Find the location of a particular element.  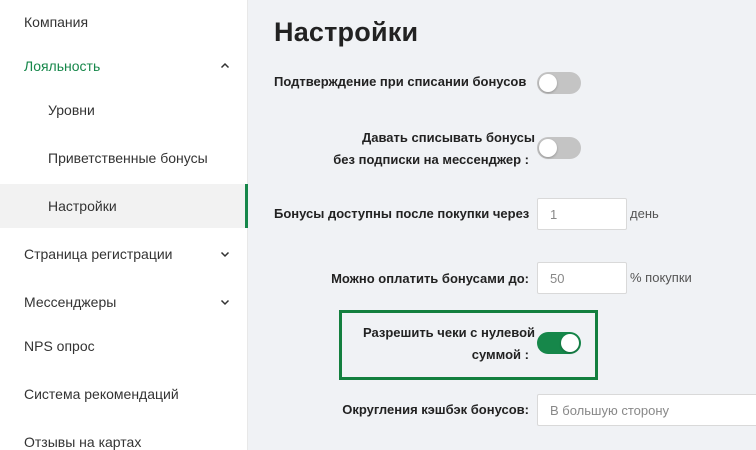

rounding-label: Округления кэшбэк бонусов: is located at coordinates (435, 409).